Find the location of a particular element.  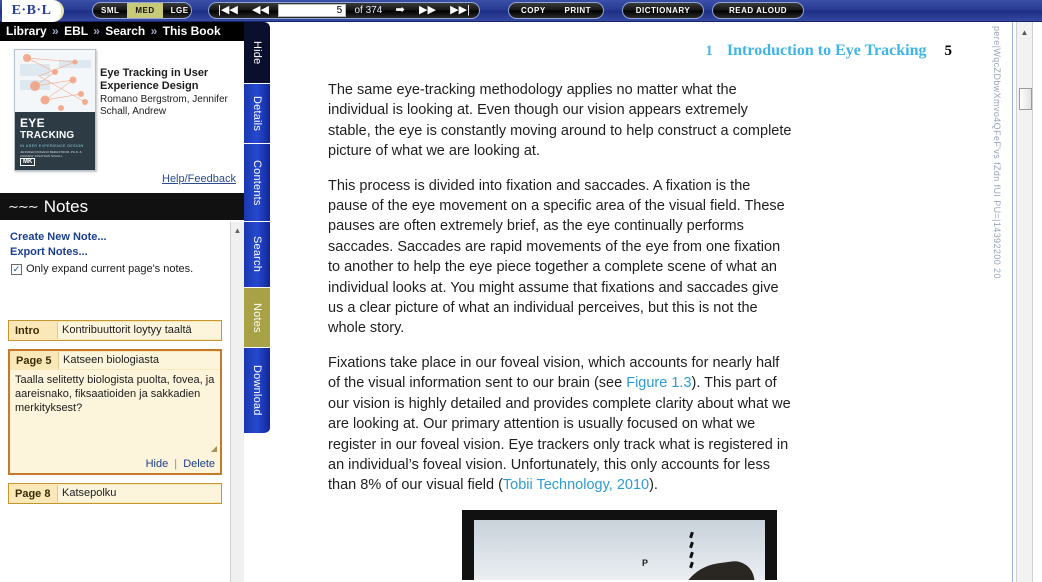

book-title: Eye Tracking in User Experience Design is located at coordinates (154, 79).